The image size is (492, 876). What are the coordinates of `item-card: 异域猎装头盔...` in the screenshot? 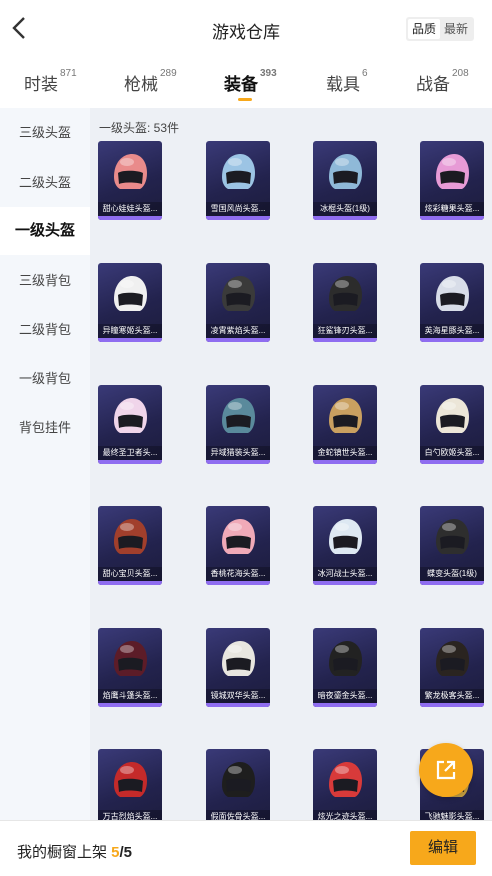 It's located at (238, 424).